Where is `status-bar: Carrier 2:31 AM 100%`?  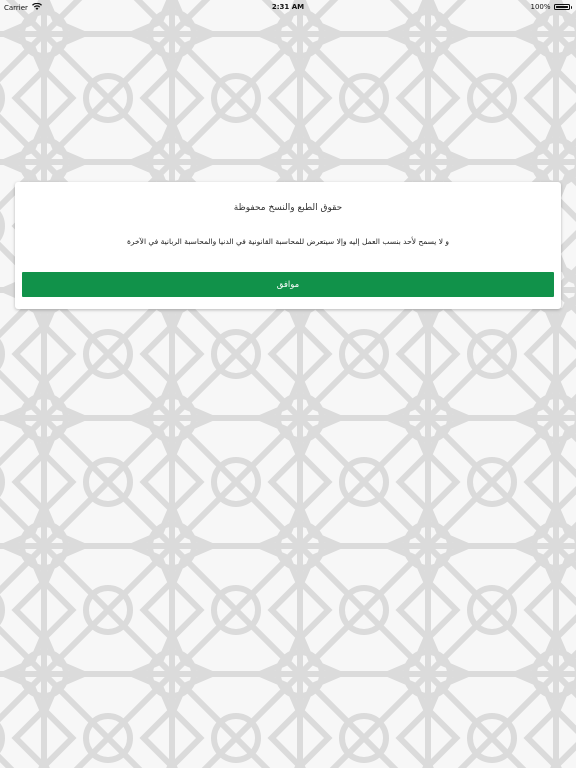
status-bar: Carrier 2:31 AM 100% is located at coordinates (288, 7).